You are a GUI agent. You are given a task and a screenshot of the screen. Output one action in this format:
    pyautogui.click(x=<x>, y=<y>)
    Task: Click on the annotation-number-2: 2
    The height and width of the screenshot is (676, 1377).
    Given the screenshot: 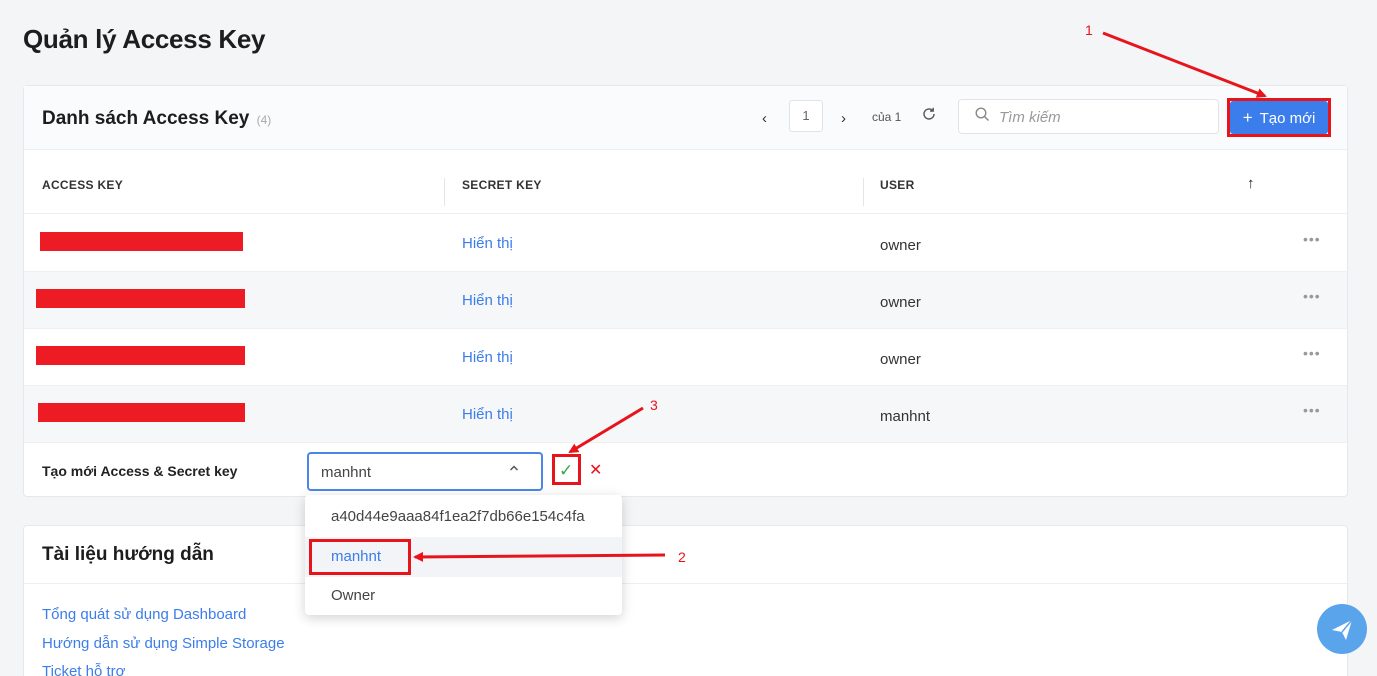 What is the action you would take?
    pyautogui.click(x=682, y=557)
    